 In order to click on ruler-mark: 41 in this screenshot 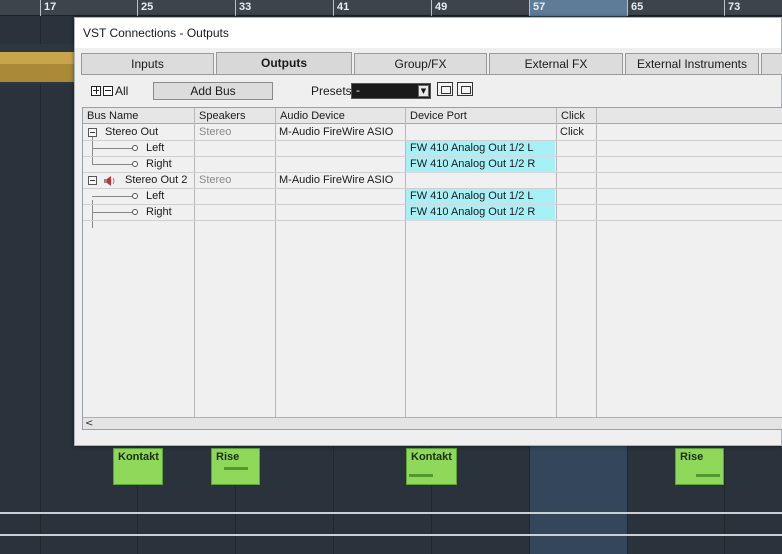, I will do `click(343, 7)`.